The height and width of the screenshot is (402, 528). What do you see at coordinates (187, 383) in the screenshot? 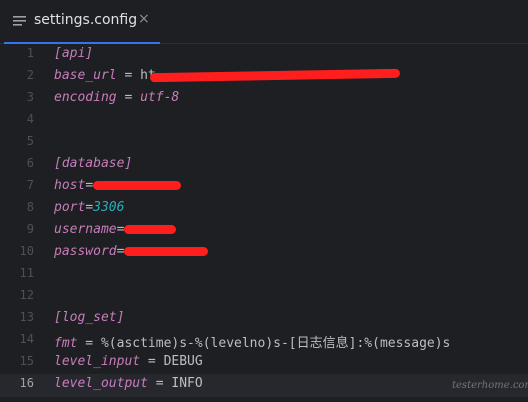
I see `config-value: INFO` at bounding box center [187, 383].